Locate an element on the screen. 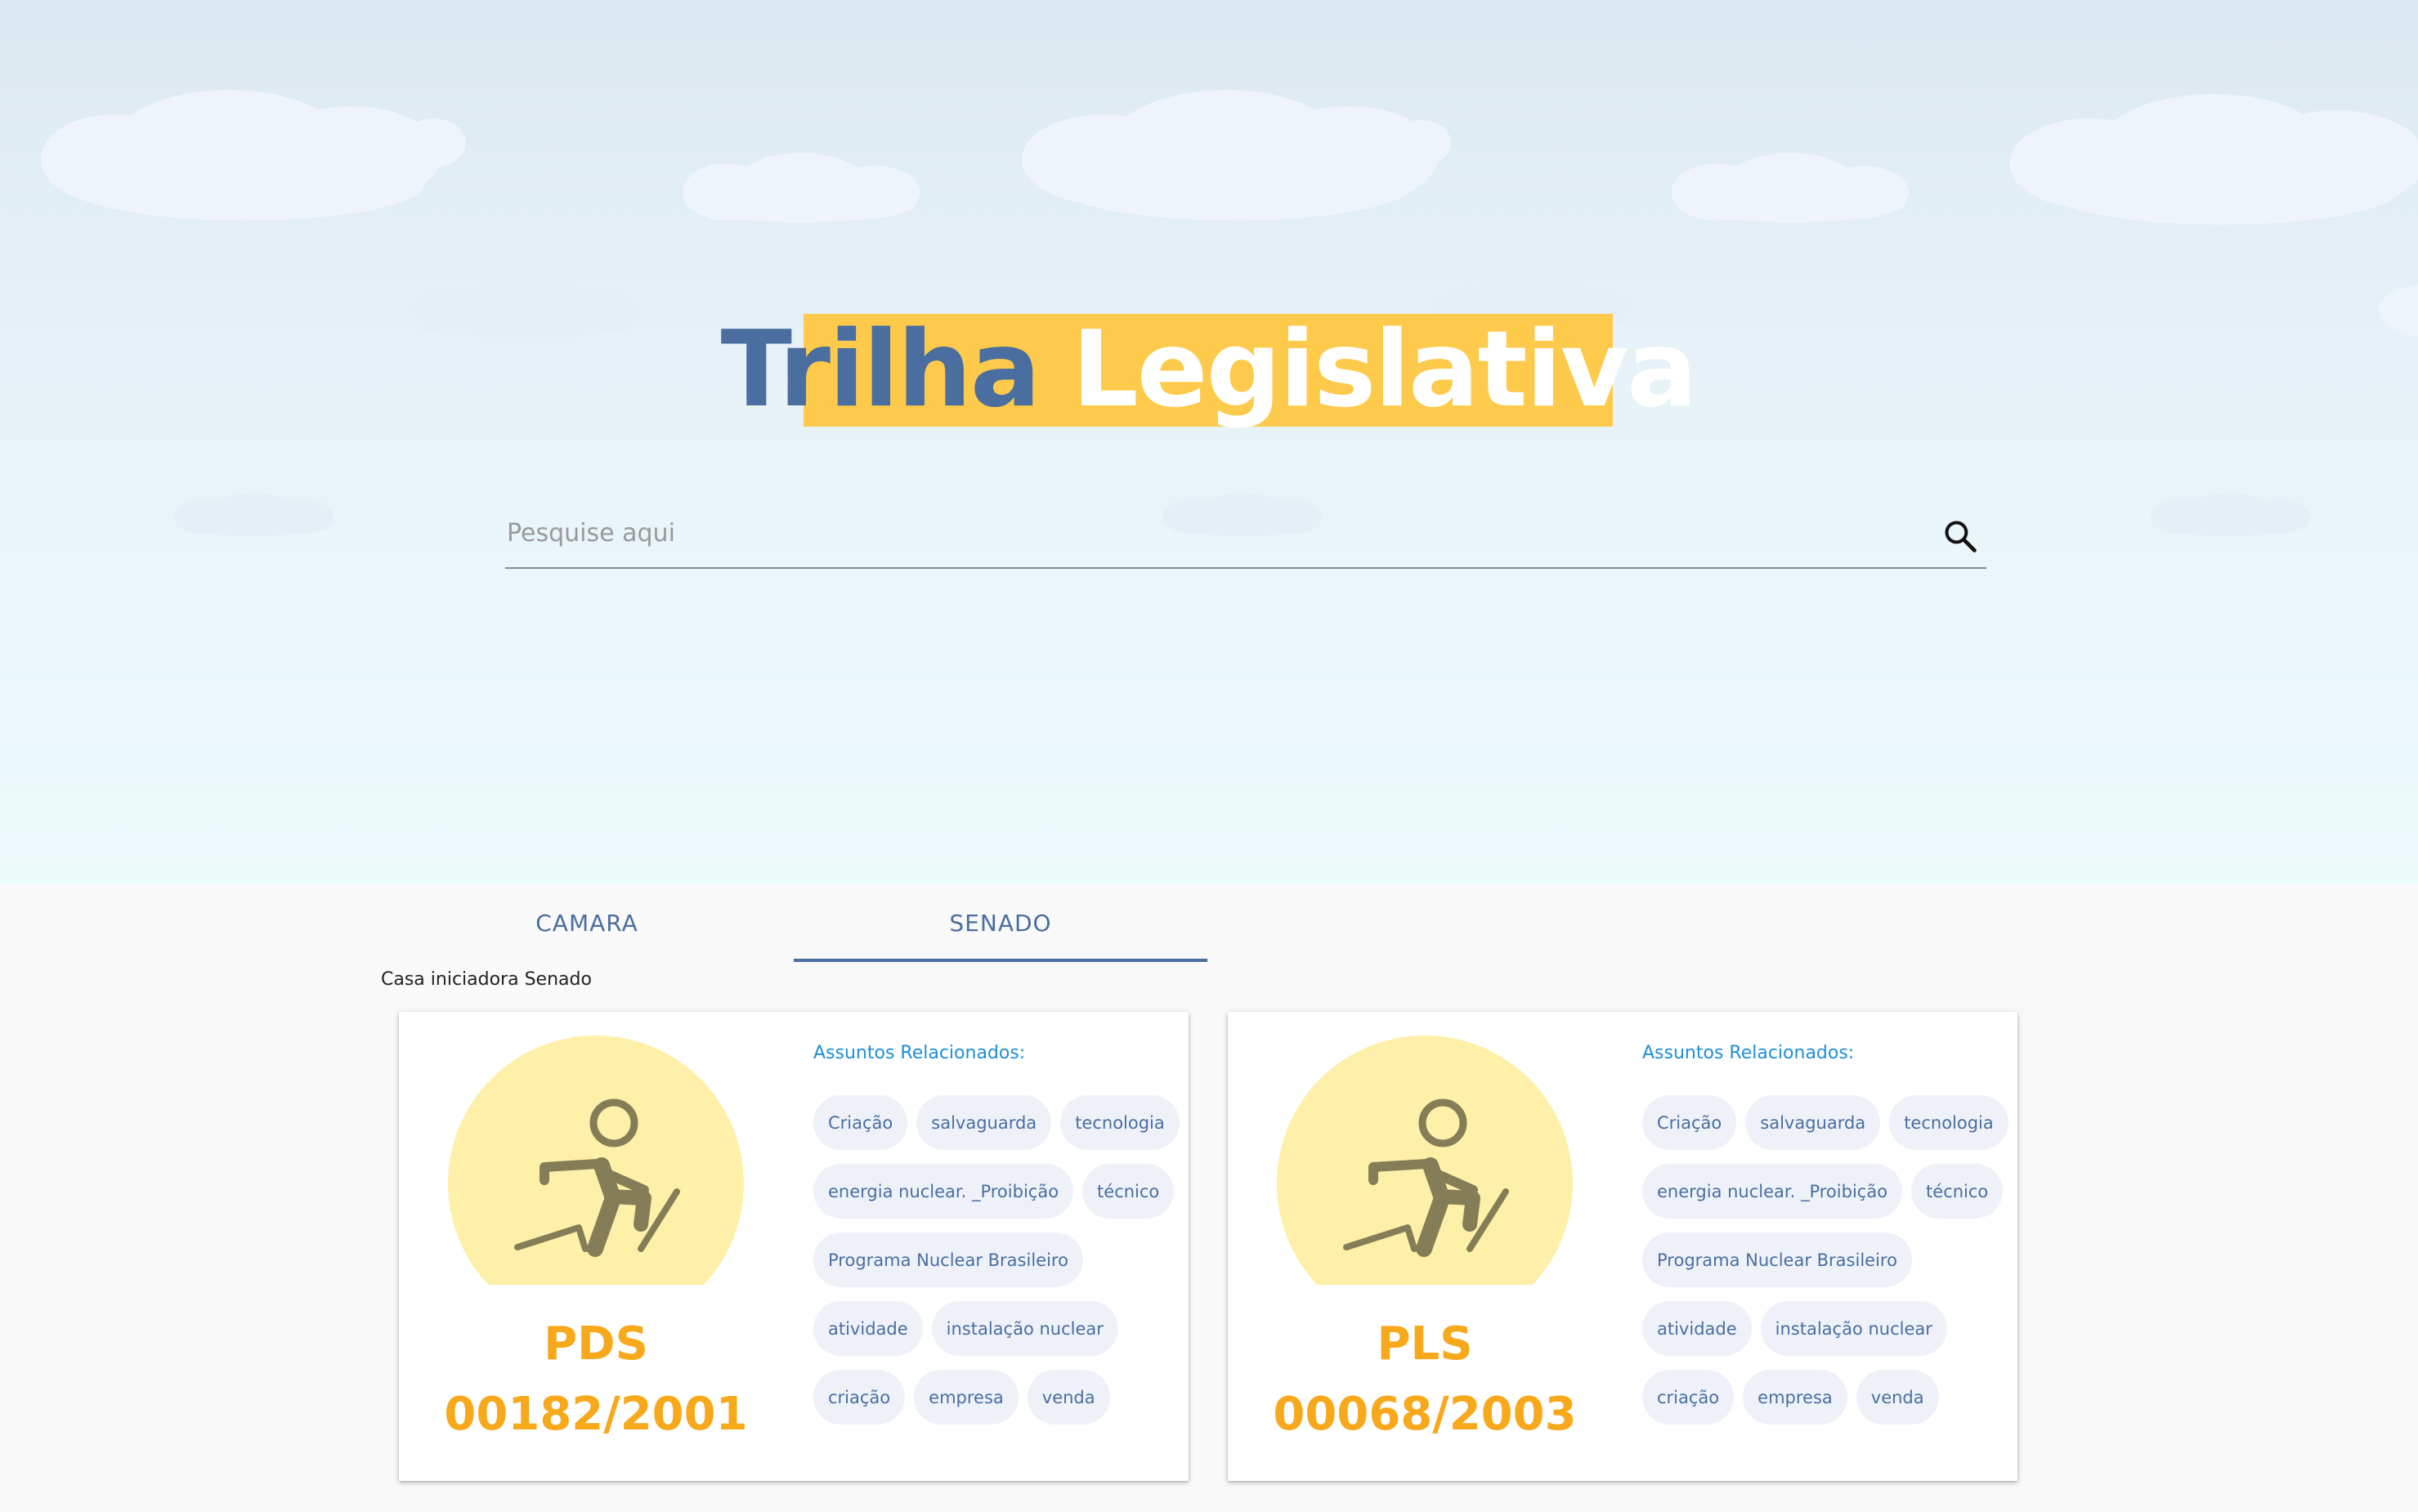 The height and width of the screenshot is (1512, 2418). tab-senado: SENADO is located at coordinates (1001, 924).